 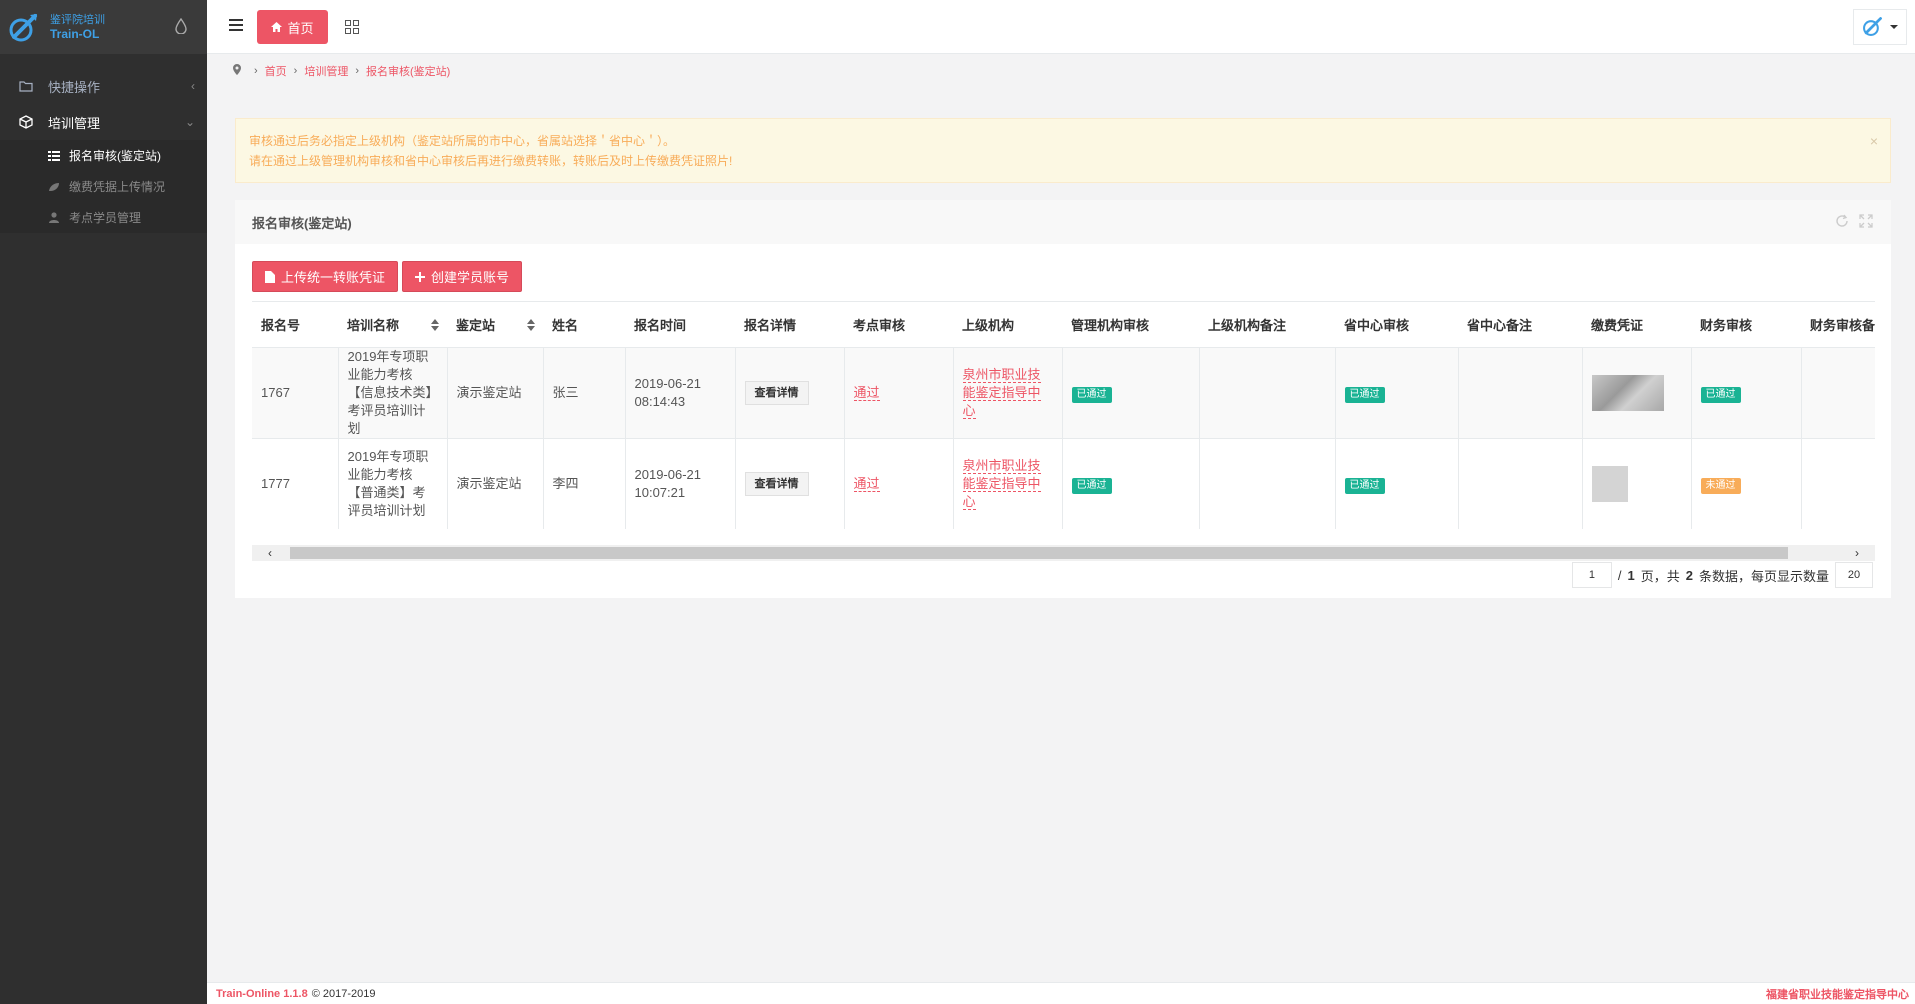 What do you see at coordinates (1520, 324) in the screenshot?
I see `col-header-prov-note: 省中心备注` at bounding box center [1520, 324].